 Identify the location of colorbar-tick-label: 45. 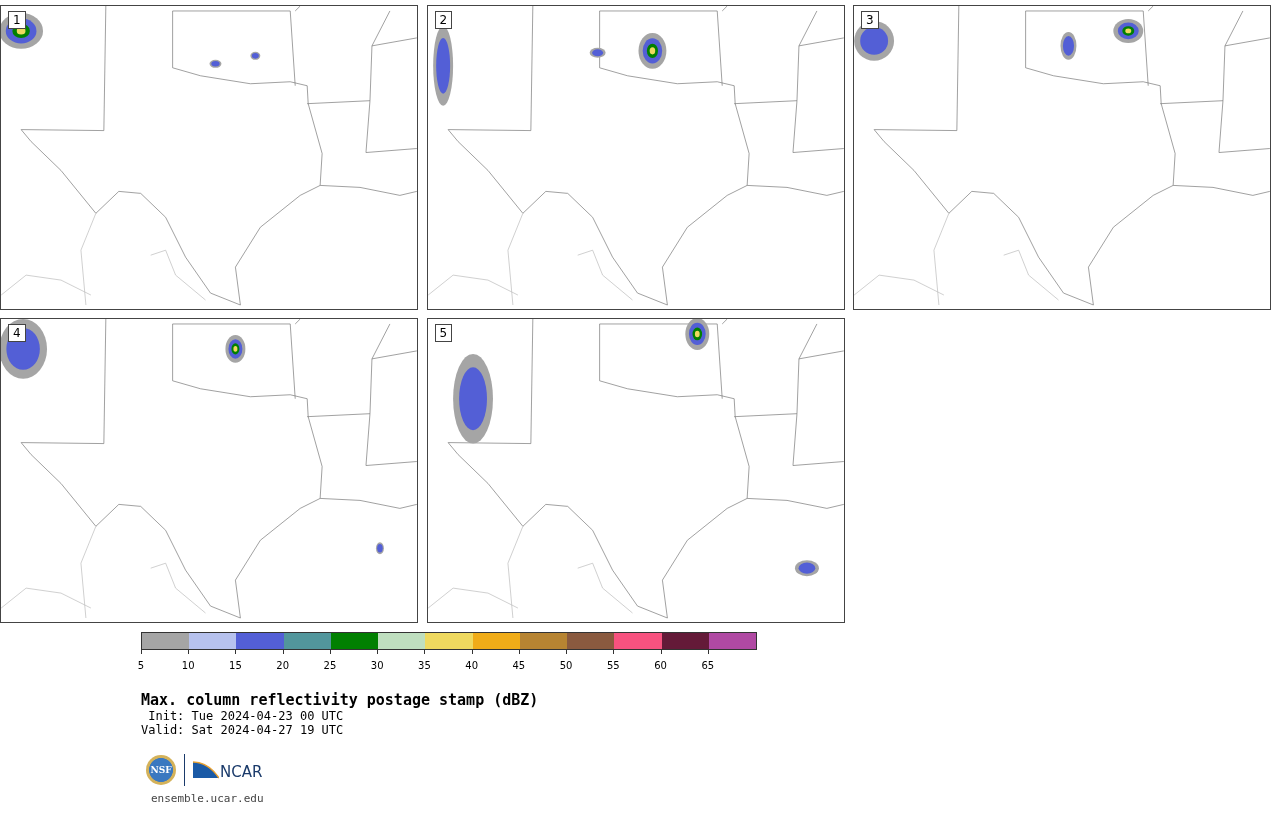
(519, 665).